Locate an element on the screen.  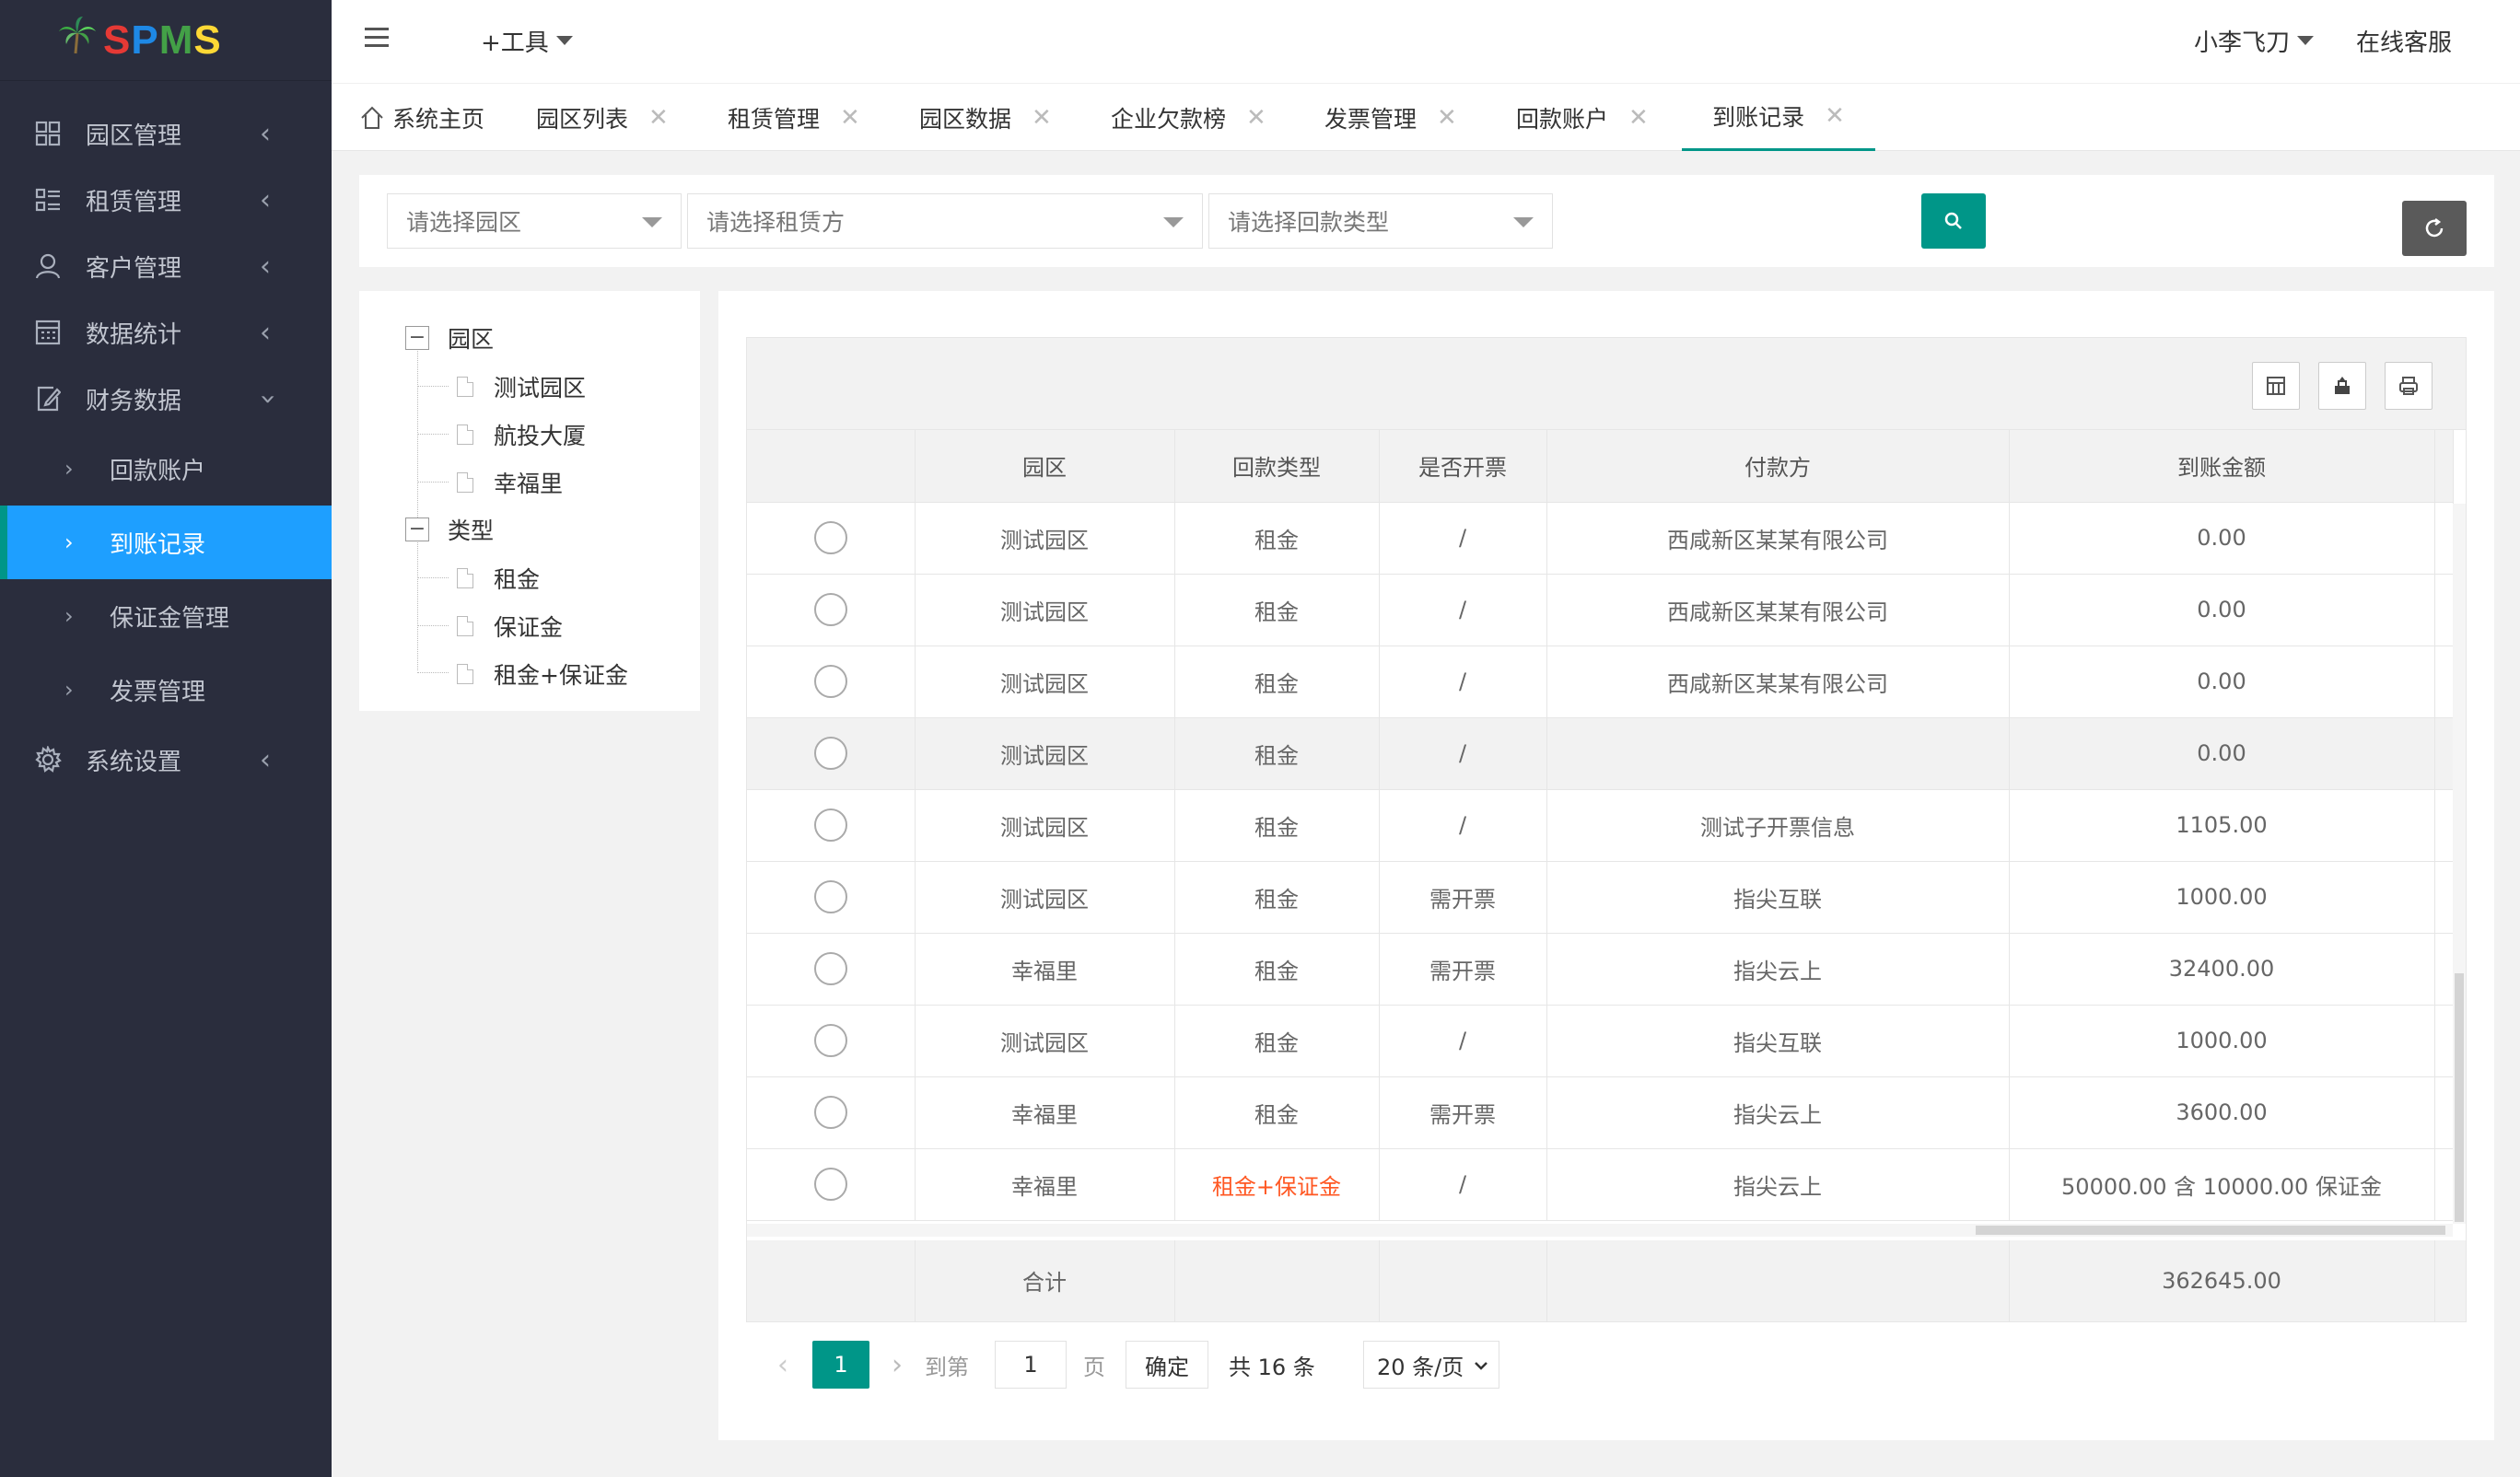
tree-leaf: 保证金 is located at coordinates (510, 626).